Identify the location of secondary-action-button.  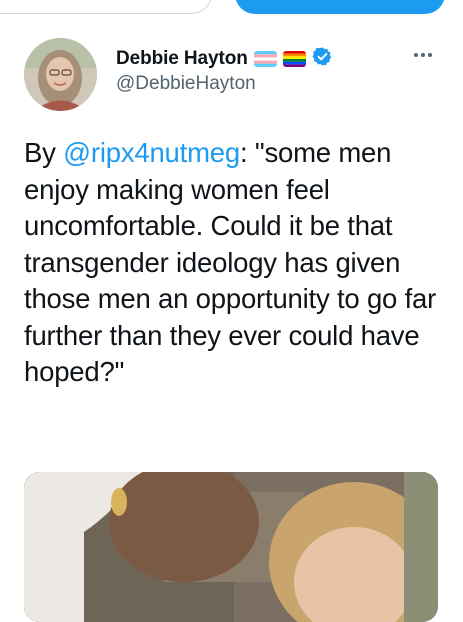
(106, 7).